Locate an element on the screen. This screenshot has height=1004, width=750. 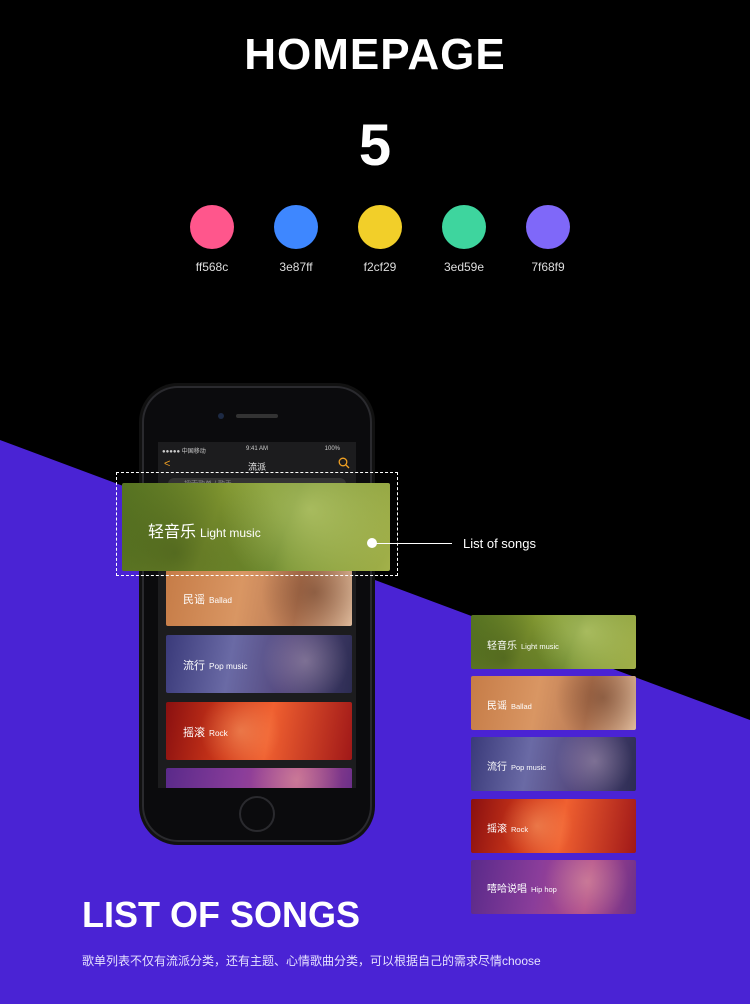
home-button is located at coordinates (257, 814).